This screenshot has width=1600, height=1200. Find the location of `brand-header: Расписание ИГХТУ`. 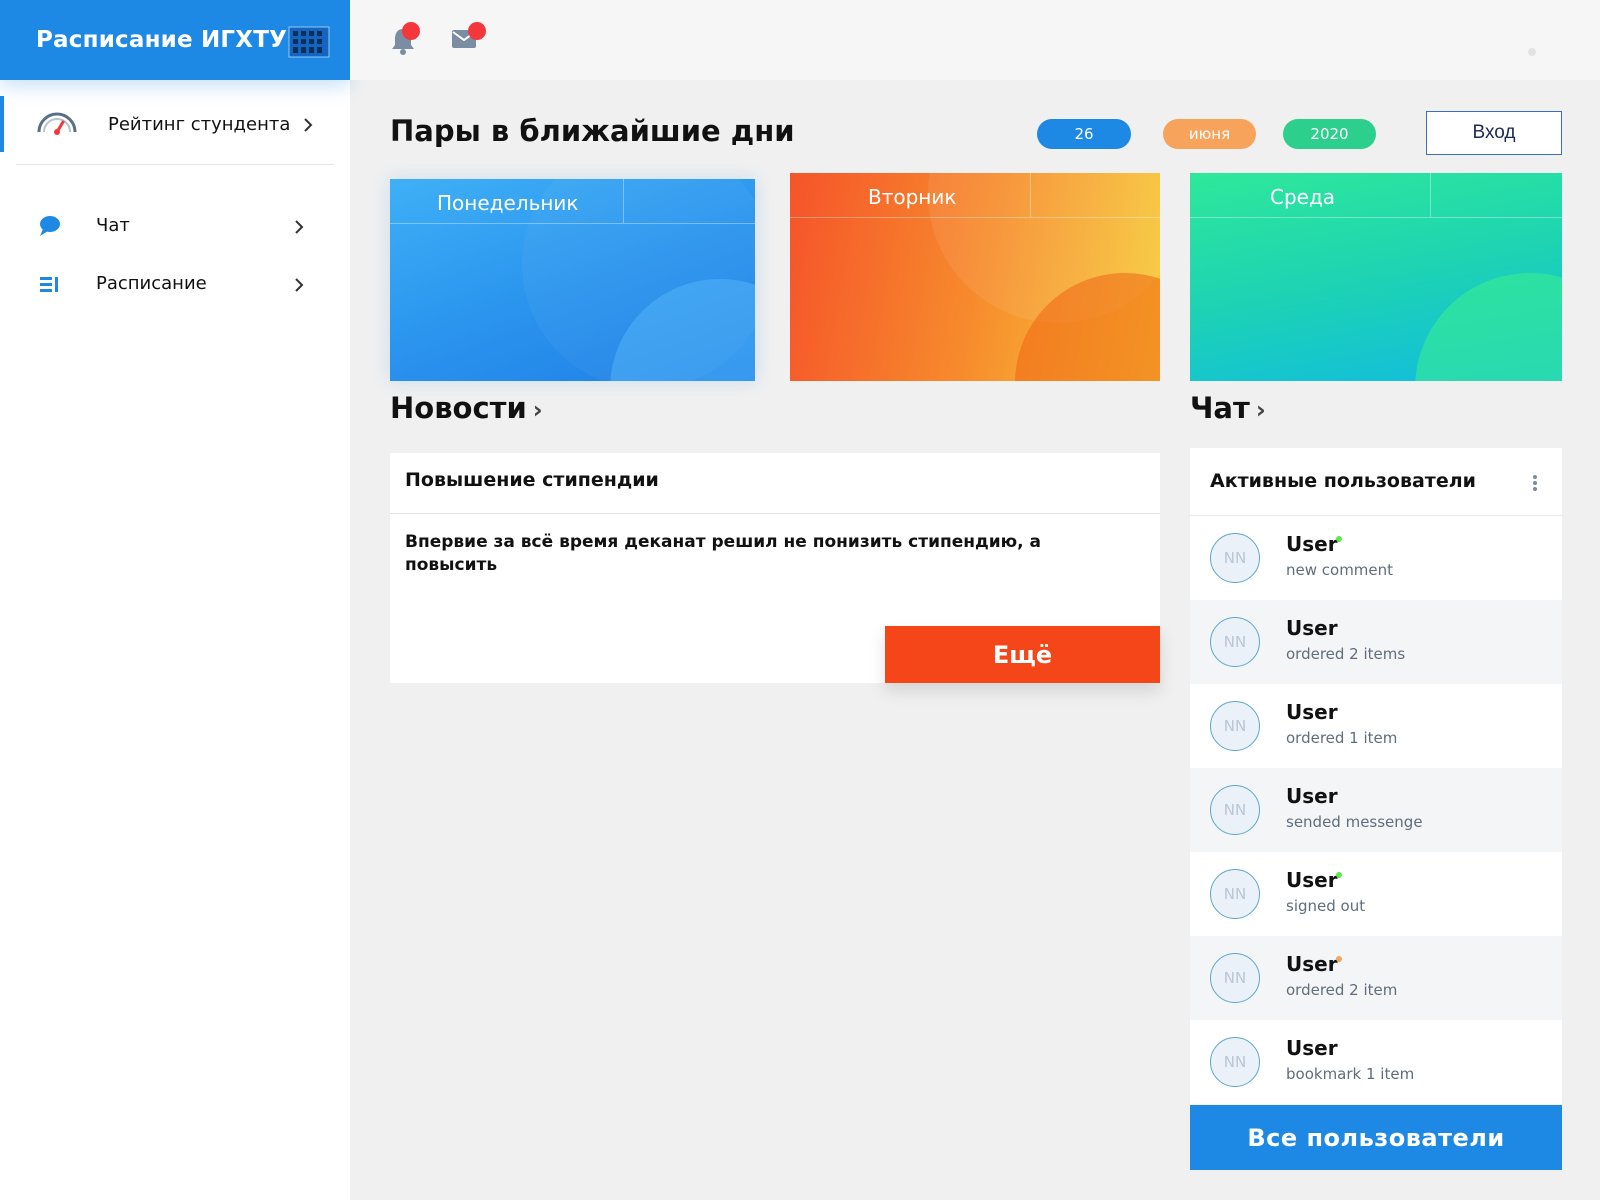

brand-header: Расписание ИГХТУ is located at coordinates (175, 40).